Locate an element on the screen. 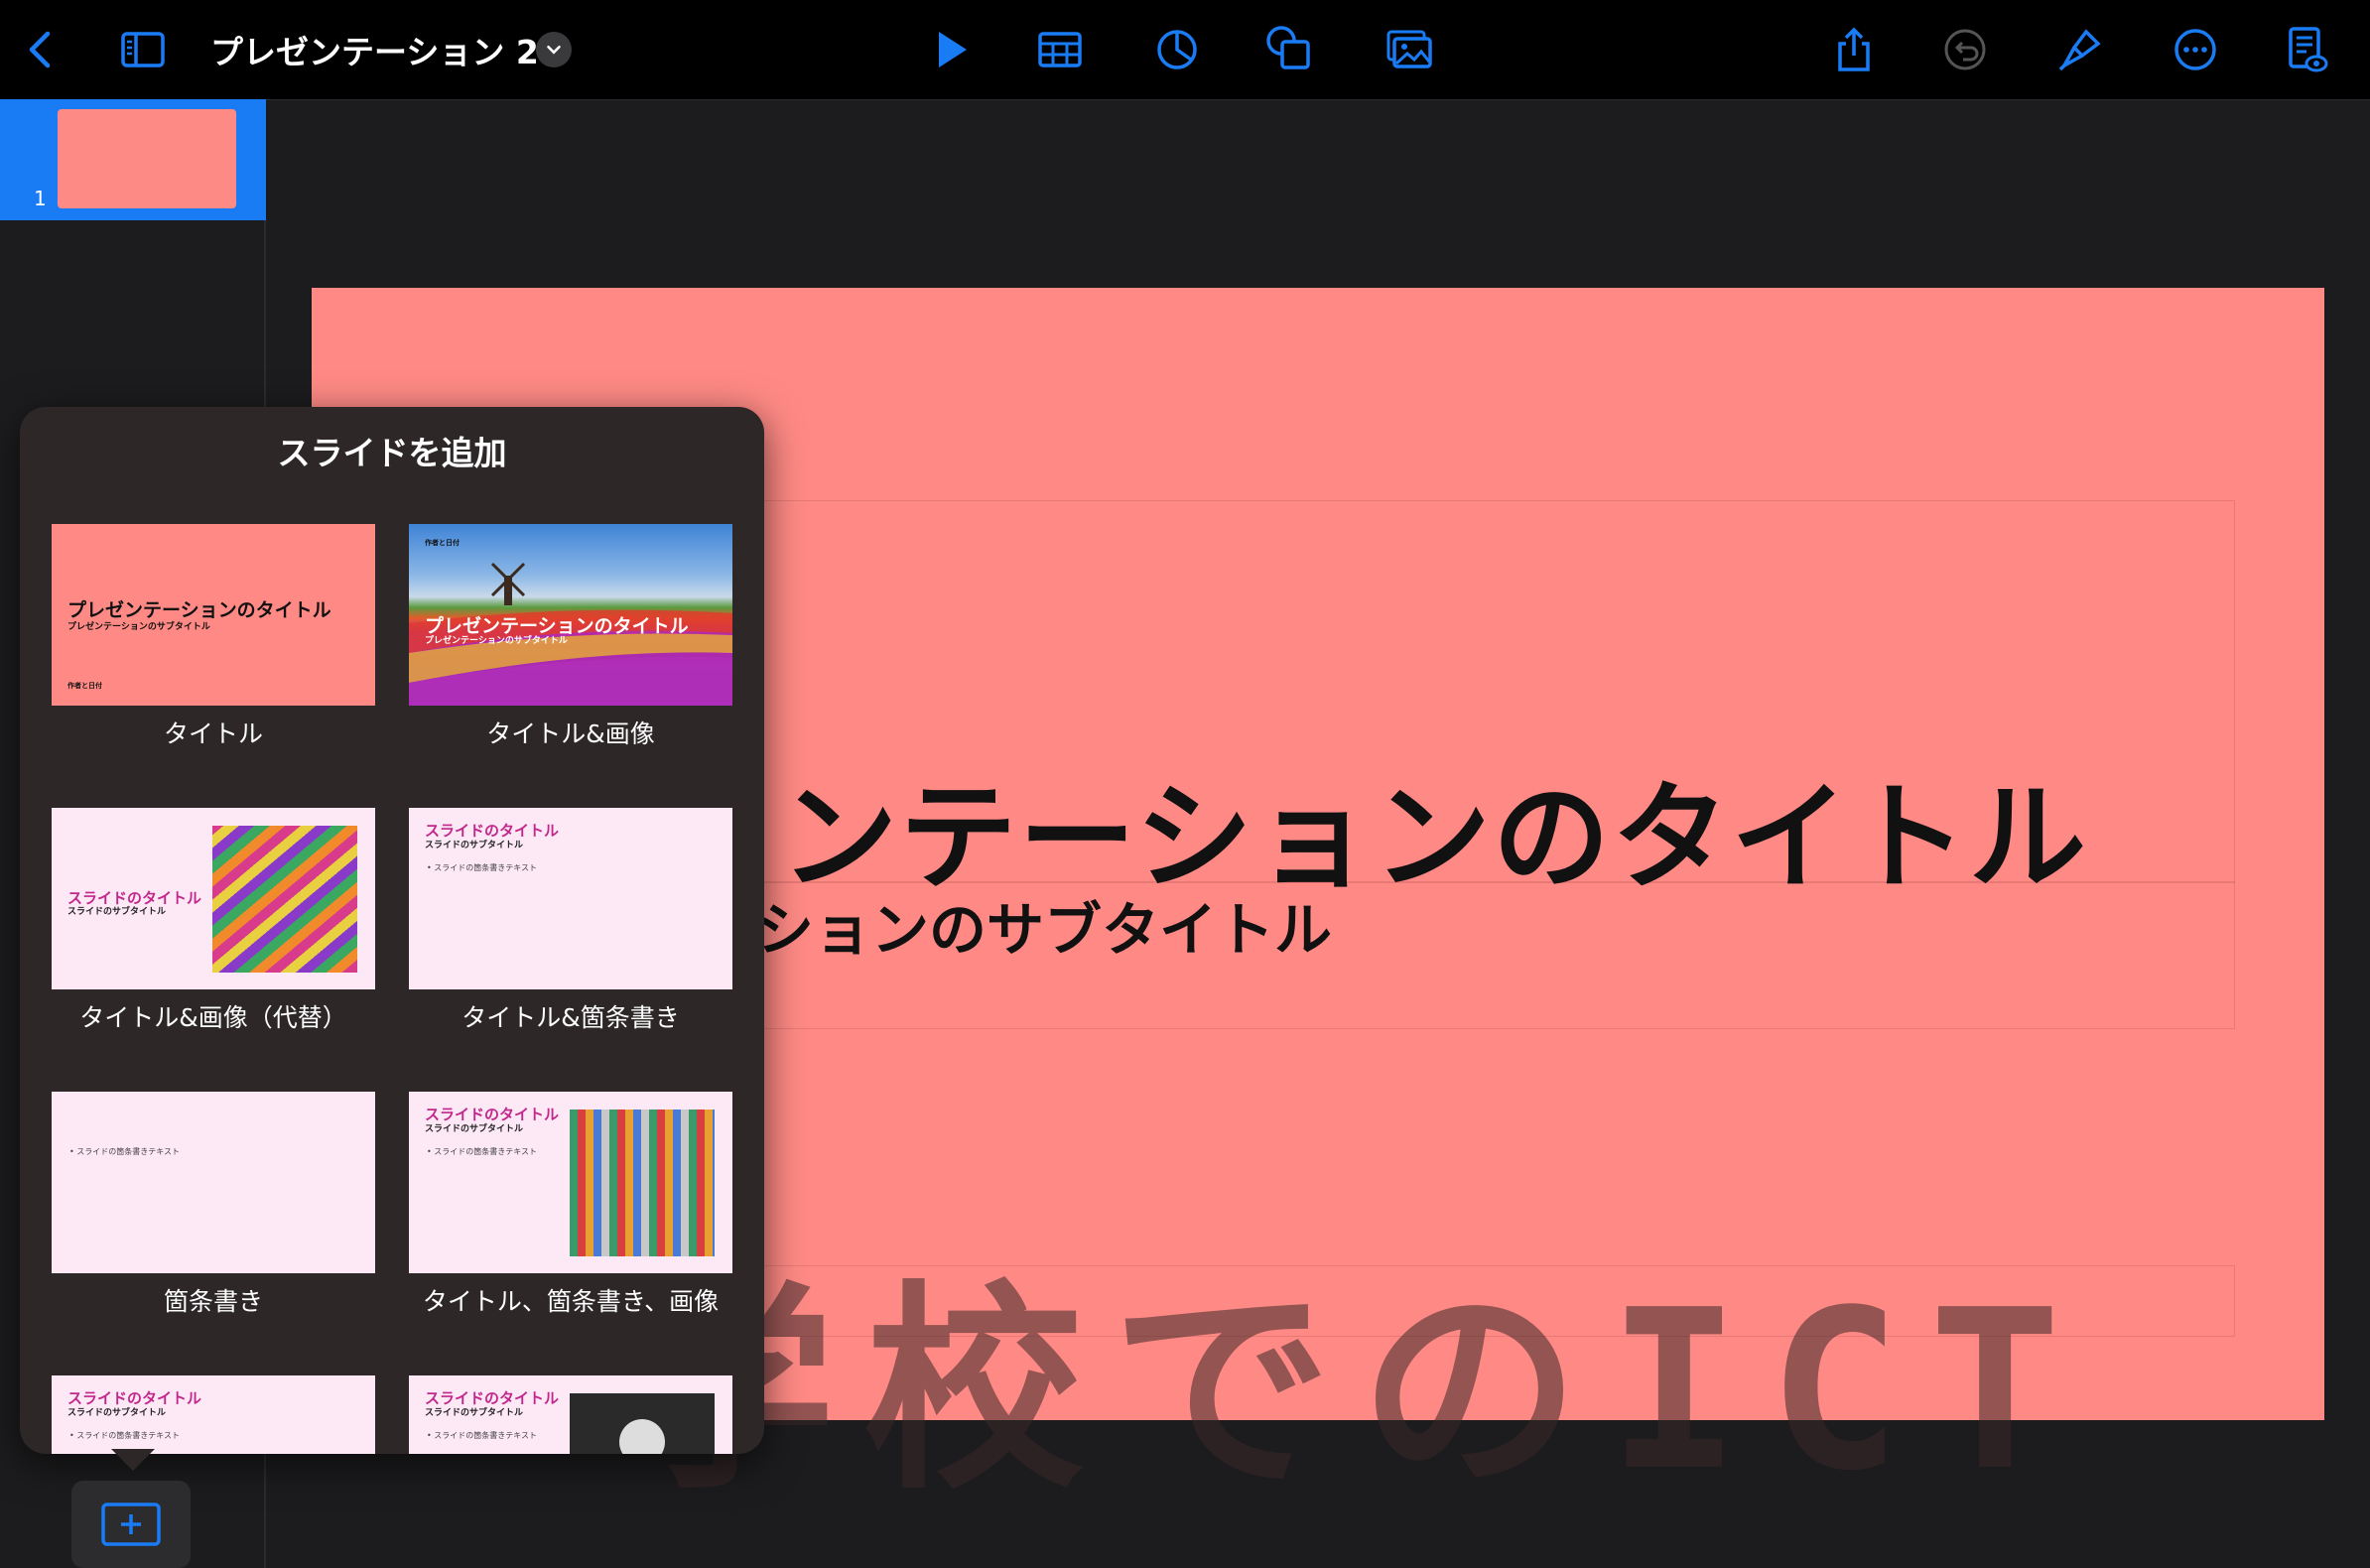 The height and width of the screenshot is (1568, 2370). photo-image is located at coordinates (642, 1423).